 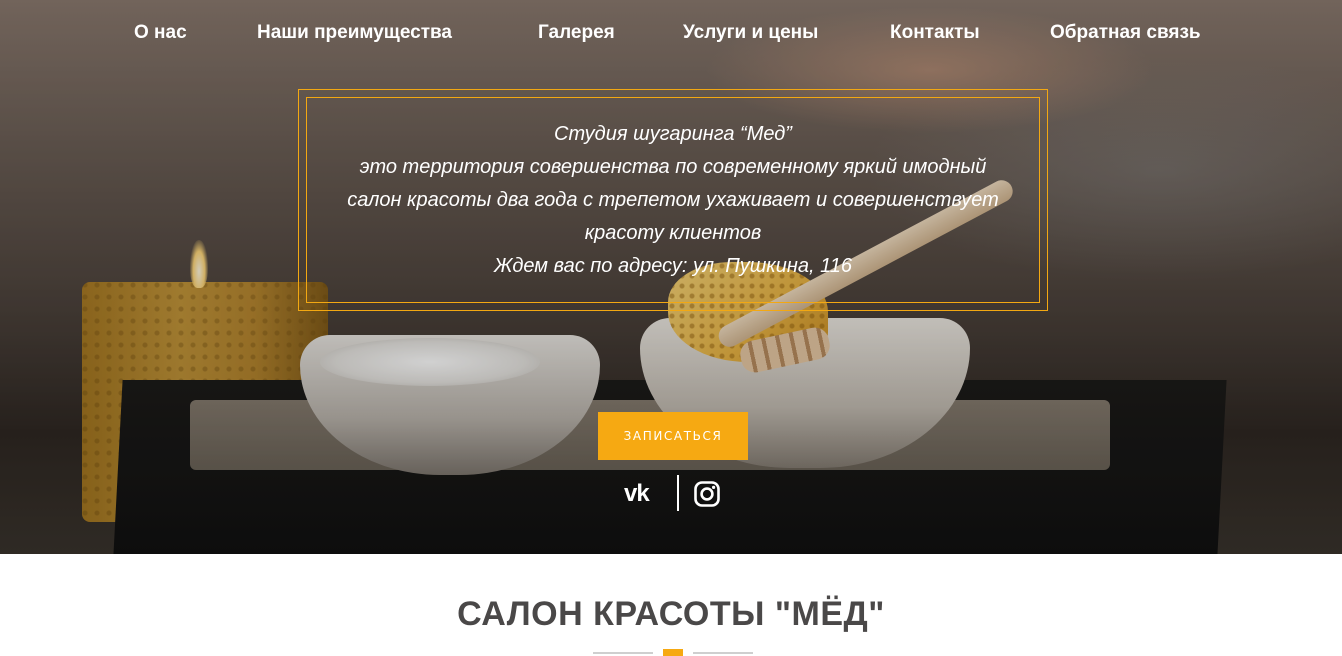 What do you see at coordinates (623, 653) in the screenshot?
I see `title-divider-left` at bounding box center [623, 653].